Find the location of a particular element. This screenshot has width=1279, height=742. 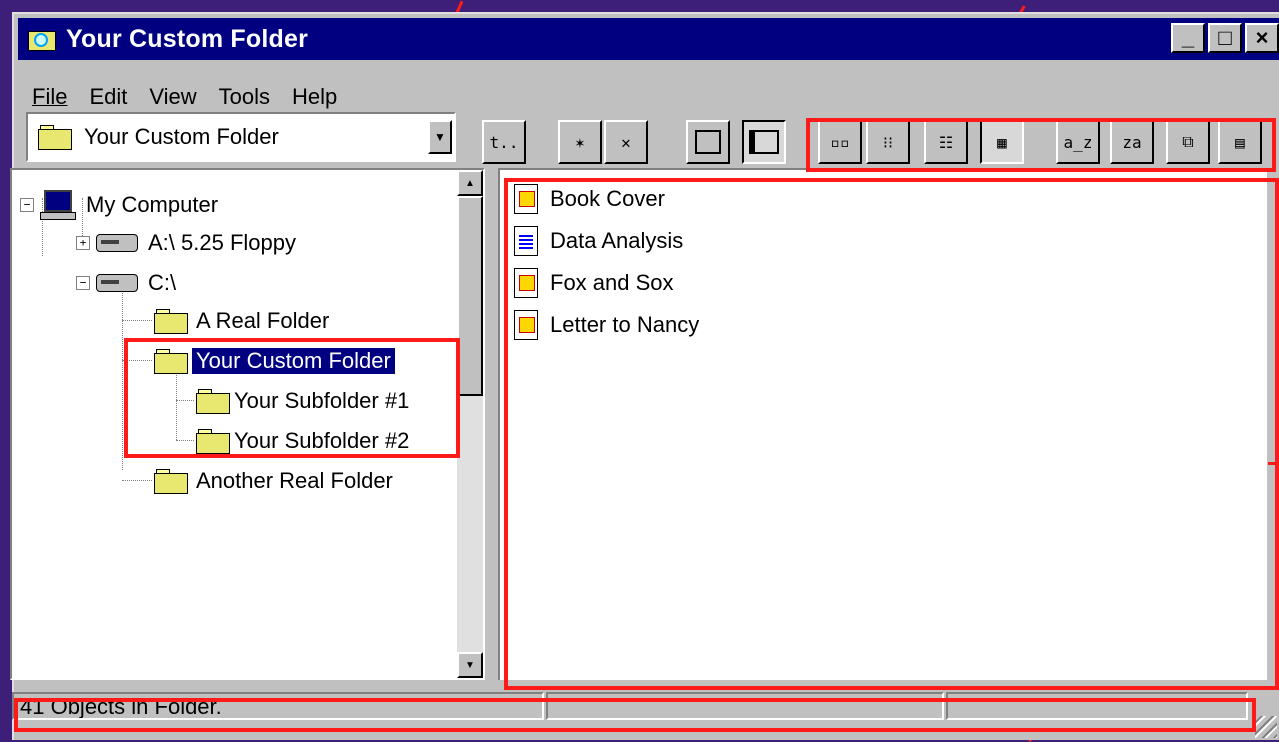

file-name: Letter to Nancy is located at coordinates (625, 324).